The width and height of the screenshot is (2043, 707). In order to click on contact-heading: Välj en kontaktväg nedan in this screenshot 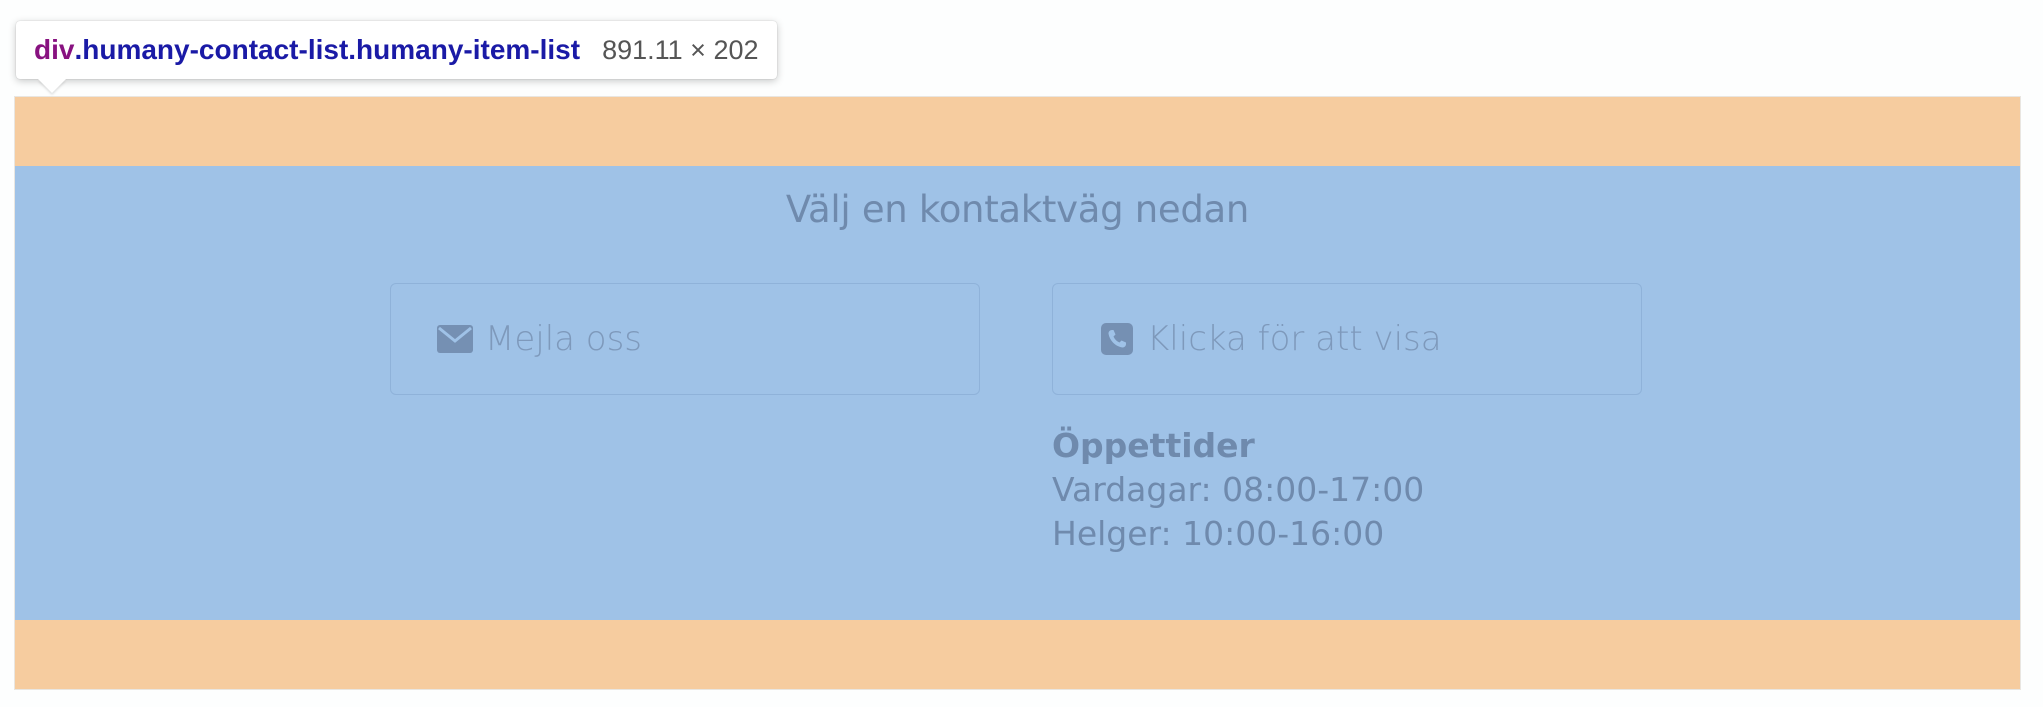, I will do `click(1017, 209)`.